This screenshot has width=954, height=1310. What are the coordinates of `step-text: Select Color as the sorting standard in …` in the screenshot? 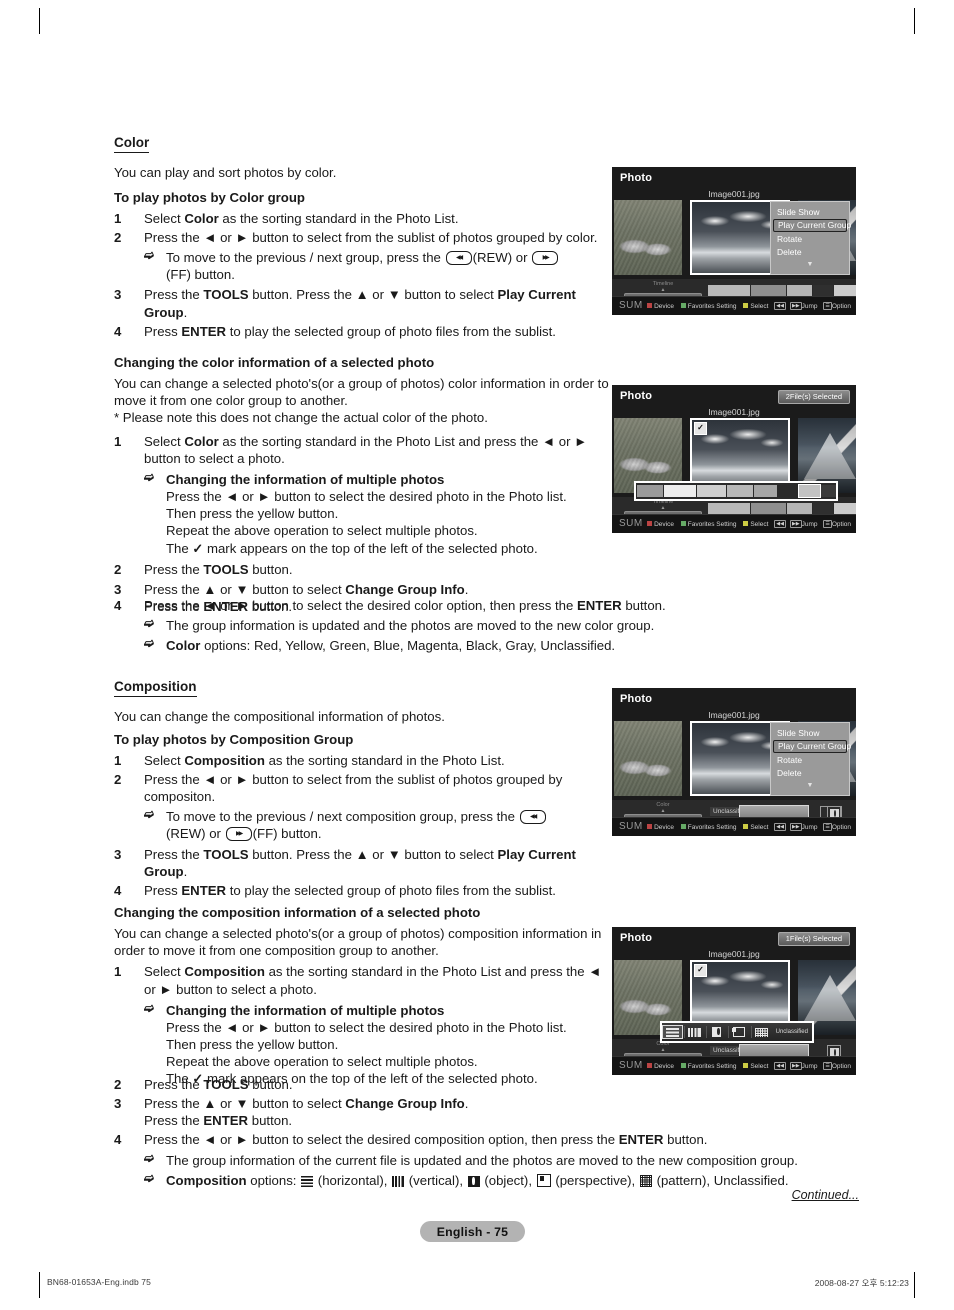 It's located at (301, 218).